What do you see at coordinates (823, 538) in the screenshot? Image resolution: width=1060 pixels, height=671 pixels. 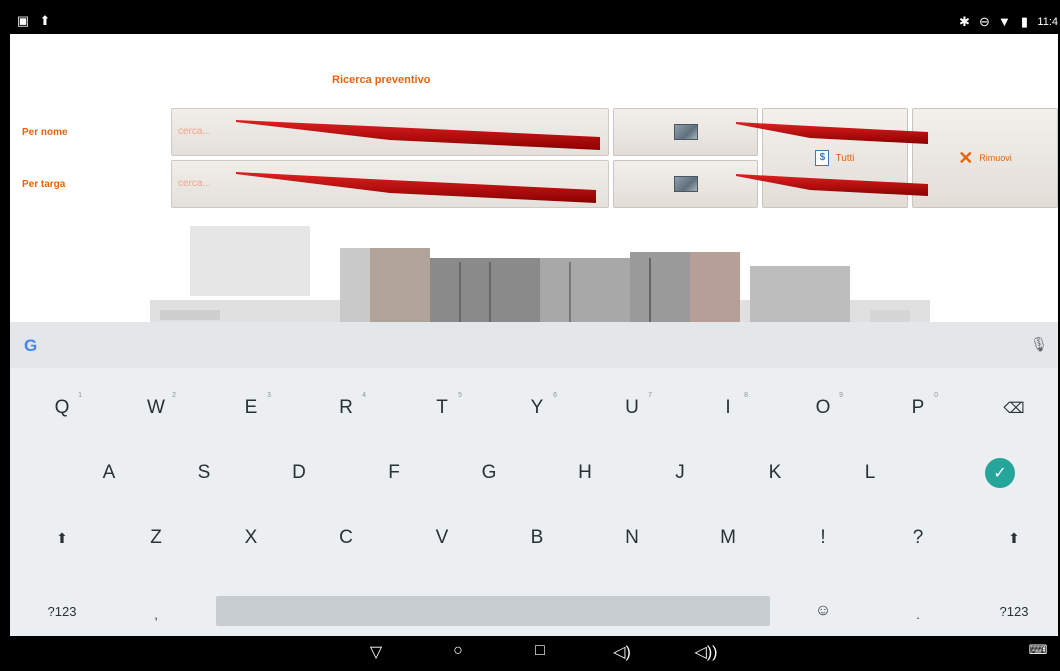 I see `key-exclamation: !` at bounding box center [823, 538].